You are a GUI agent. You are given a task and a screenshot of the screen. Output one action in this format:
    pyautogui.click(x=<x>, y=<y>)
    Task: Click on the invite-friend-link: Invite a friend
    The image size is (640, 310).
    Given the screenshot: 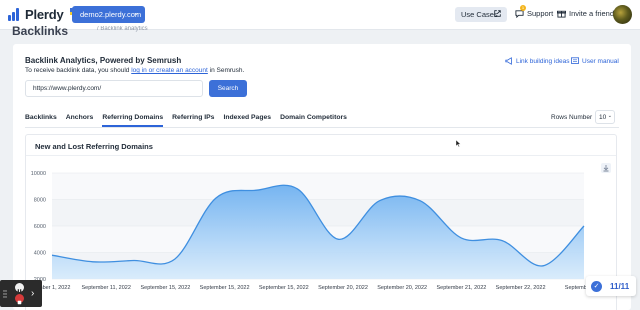 What is the action you would take?
    pyautogui.click(x=585, y=13)
    